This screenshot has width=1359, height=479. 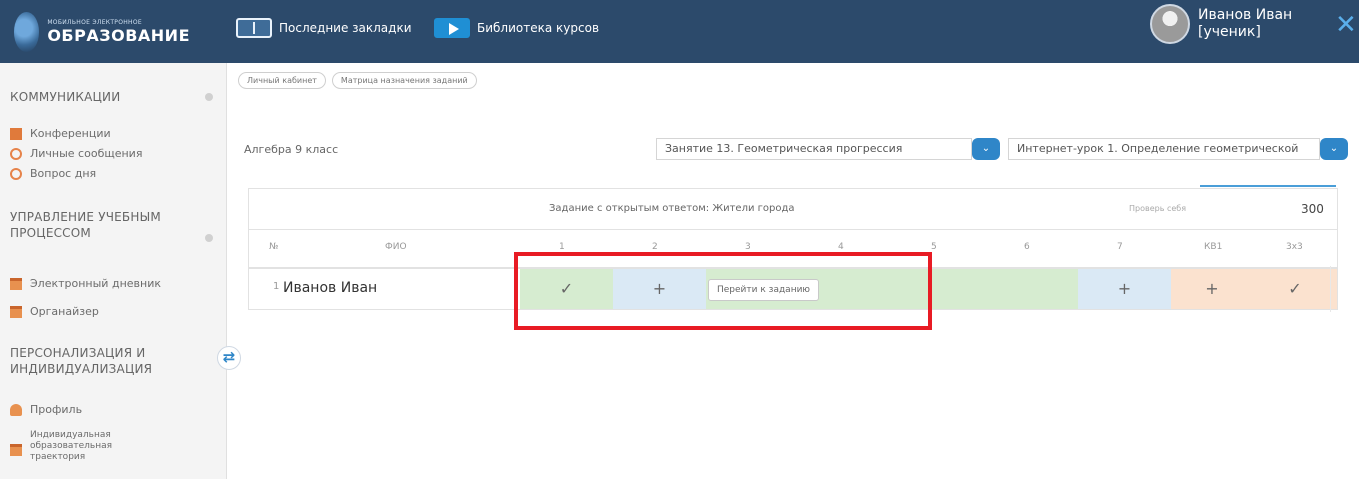 What do you see at coordinates (1245, 14) in the screenshot?
I see `user-name: Иванов Иван` at bounding box center [1245, 14].